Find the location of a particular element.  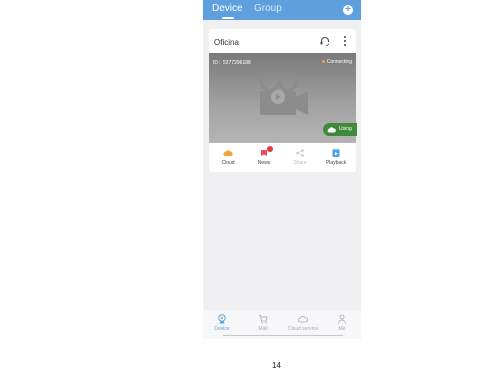

device-id: ID：5277296188 is located at coordinates (232, 63).